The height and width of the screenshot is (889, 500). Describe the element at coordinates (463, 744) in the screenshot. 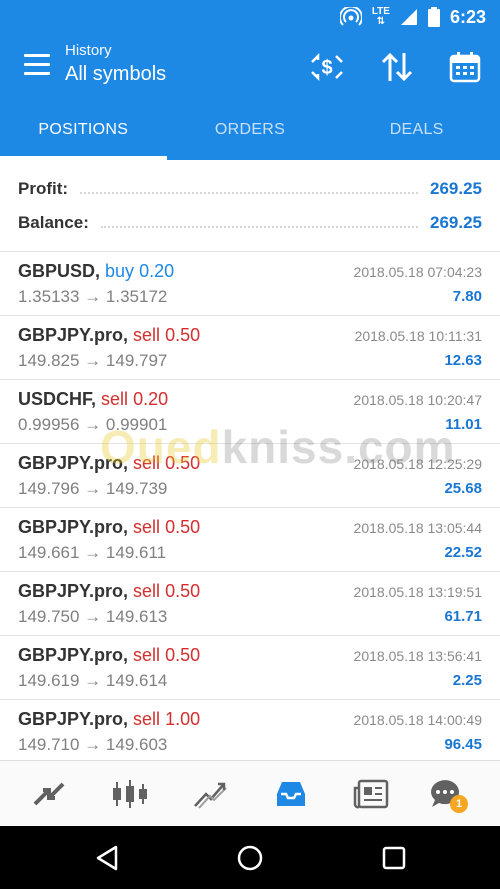

I see `deal-profit: 96.45` at that location.